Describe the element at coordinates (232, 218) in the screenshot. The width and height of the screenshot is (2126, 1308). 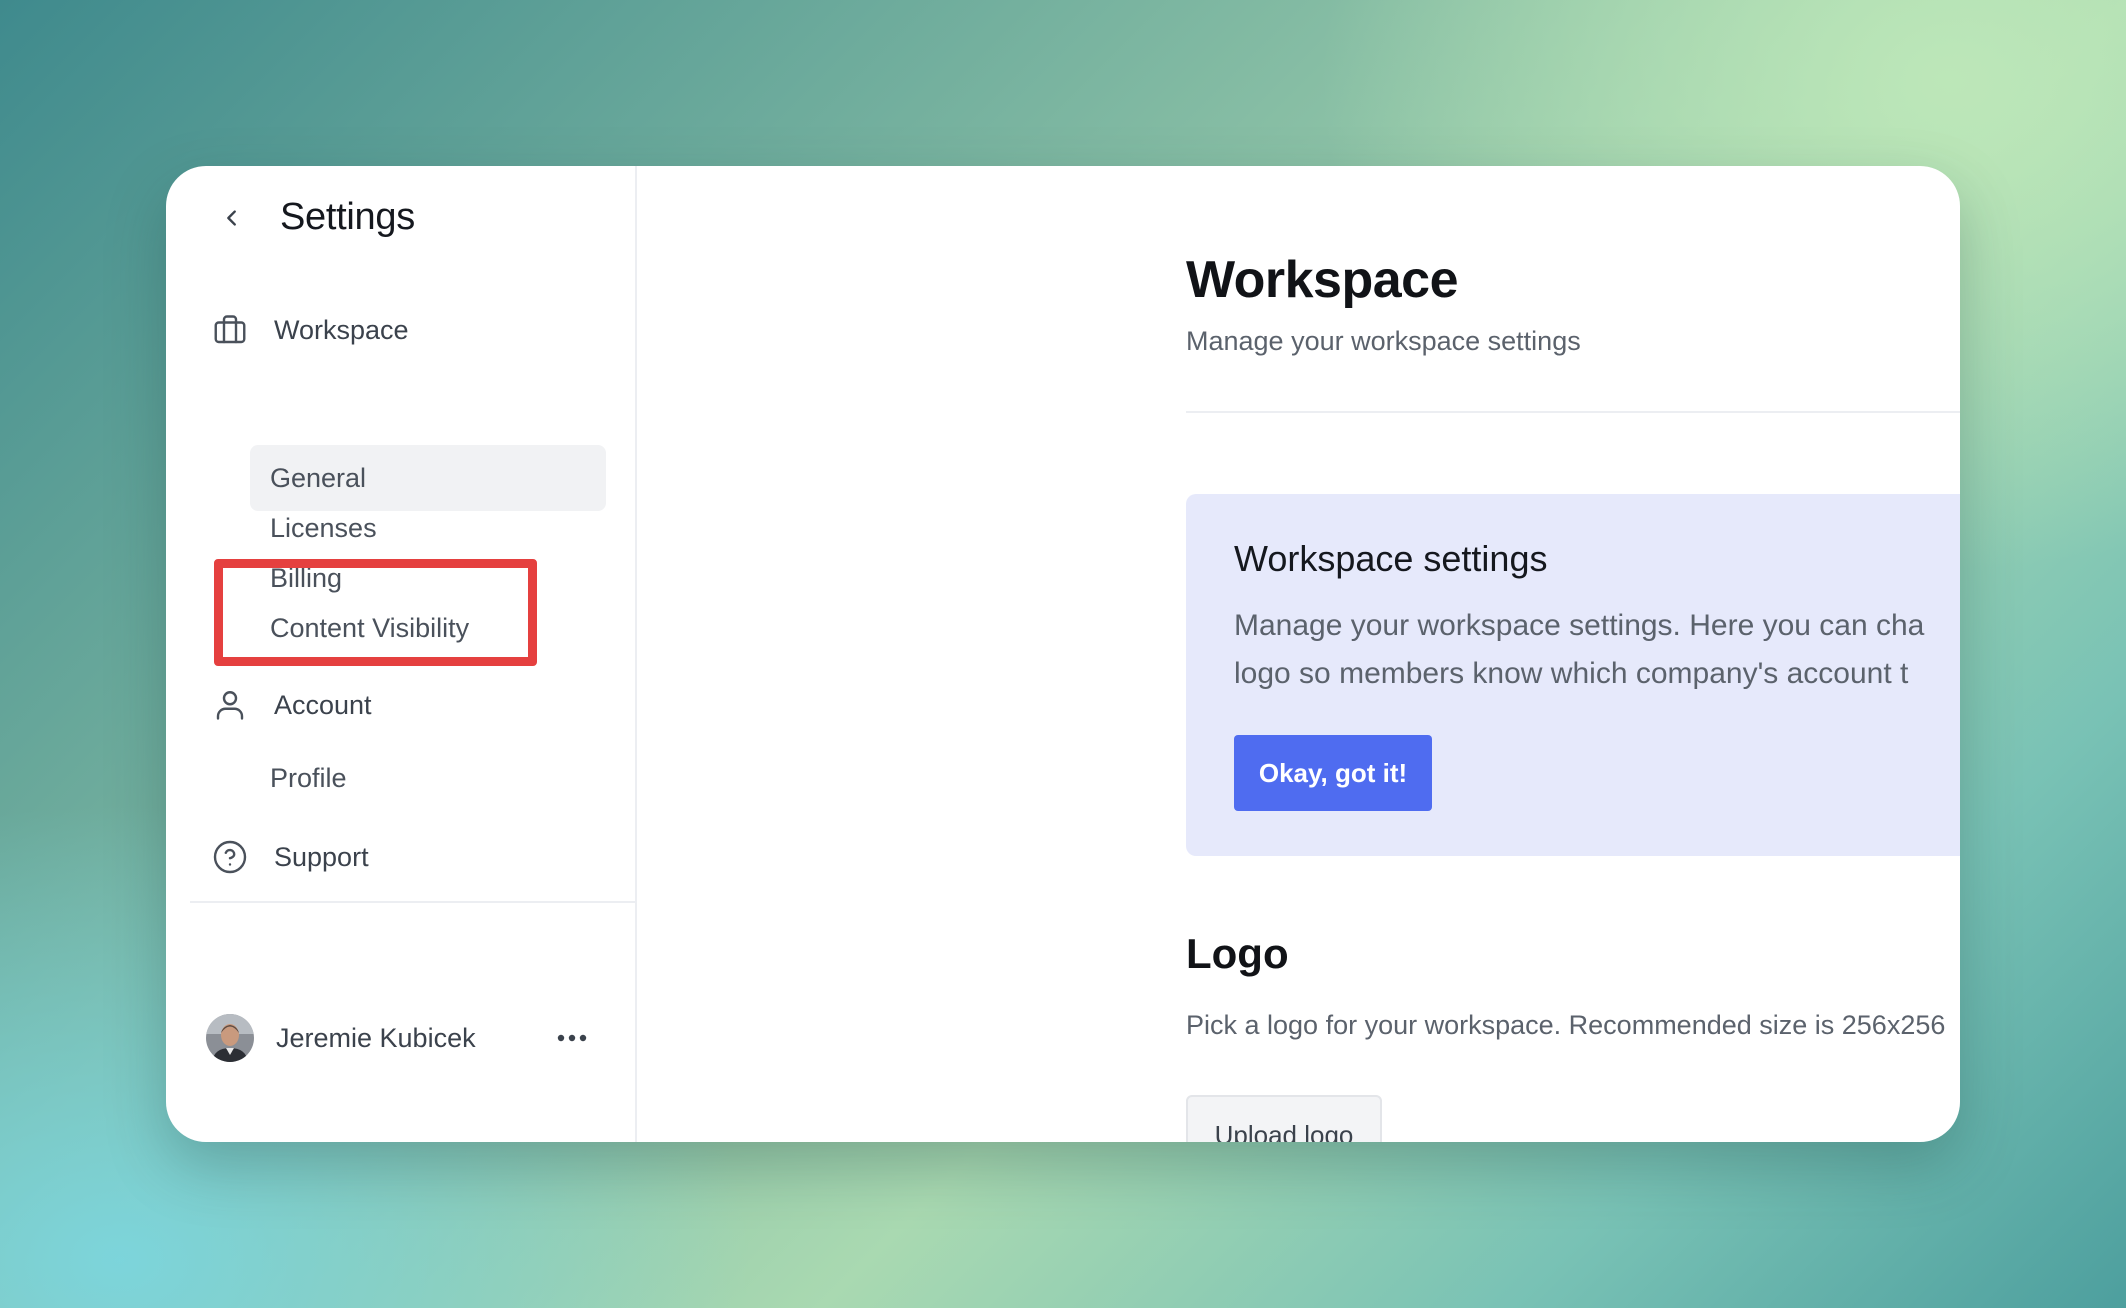
I see `chevron-left-icon` at that location.